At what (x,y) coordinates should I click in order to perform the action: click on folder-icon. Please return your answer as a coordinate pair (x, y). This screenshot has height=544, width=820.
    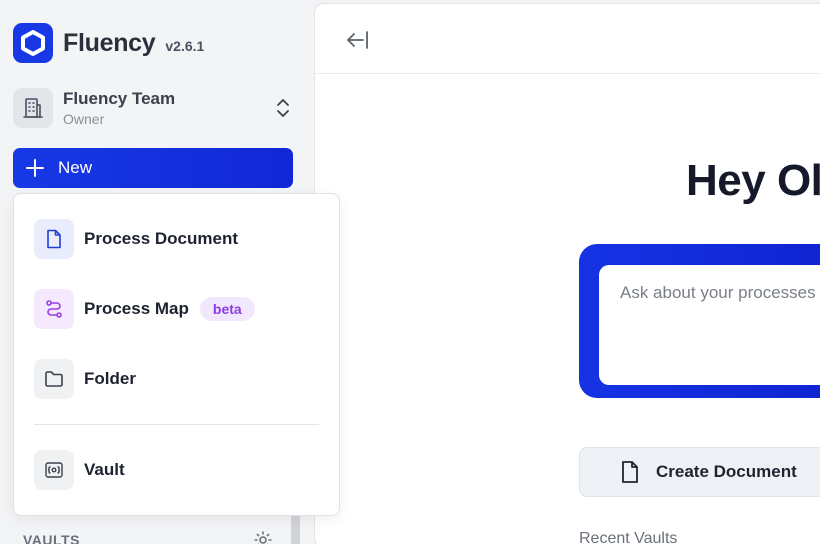
    Looking at the image, I should click on (54, 379).